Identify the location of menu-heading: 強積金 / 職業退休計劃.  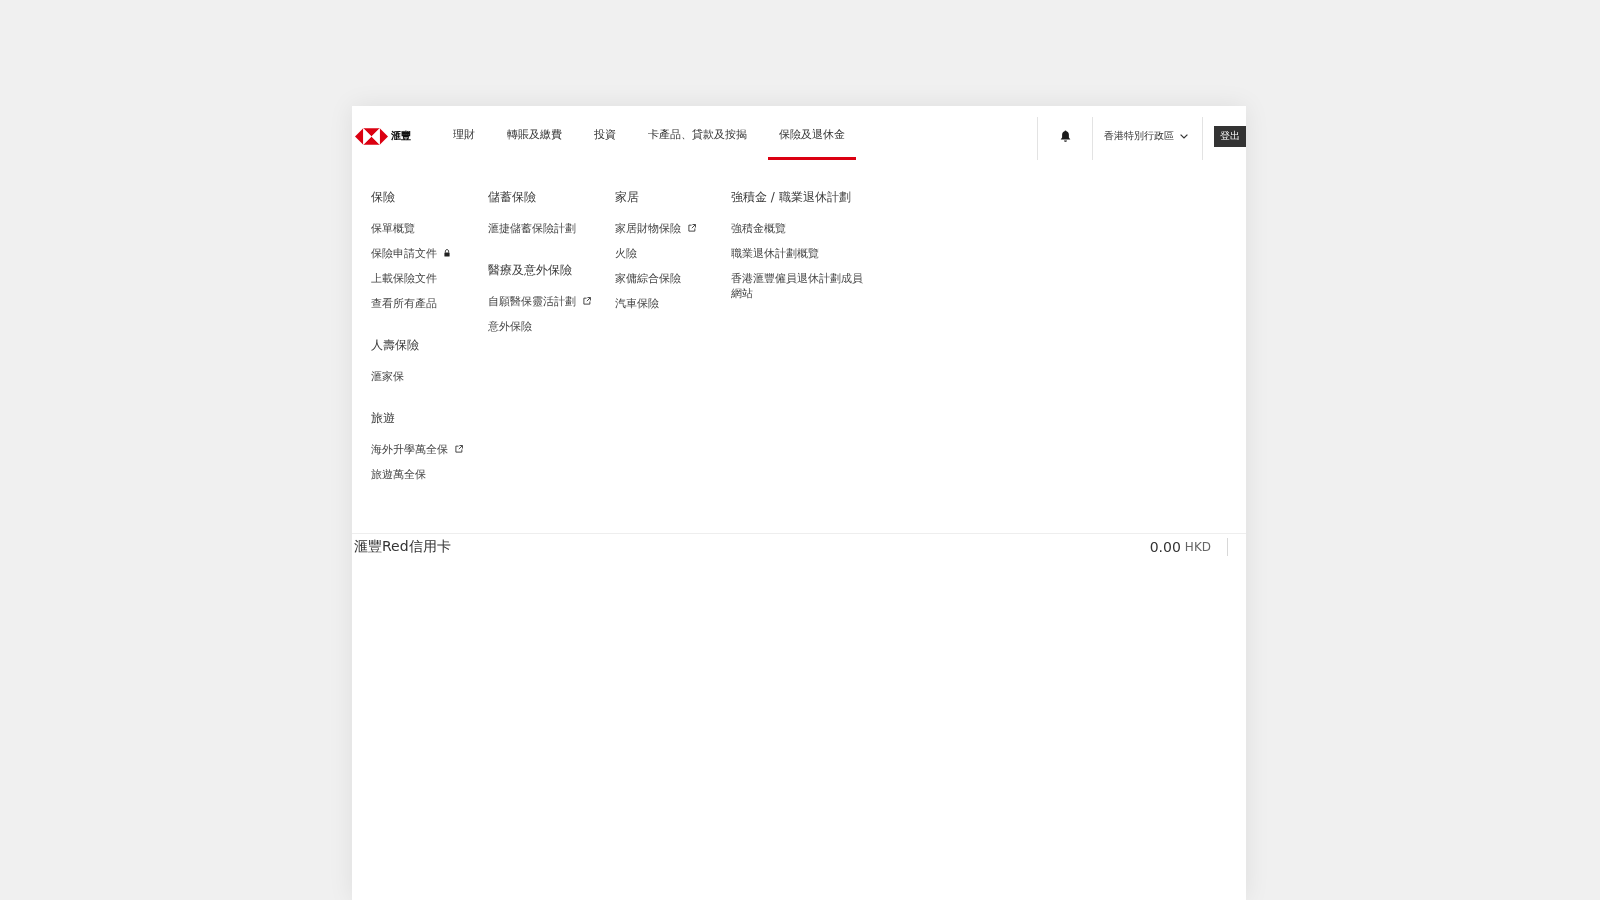
(791, 197).